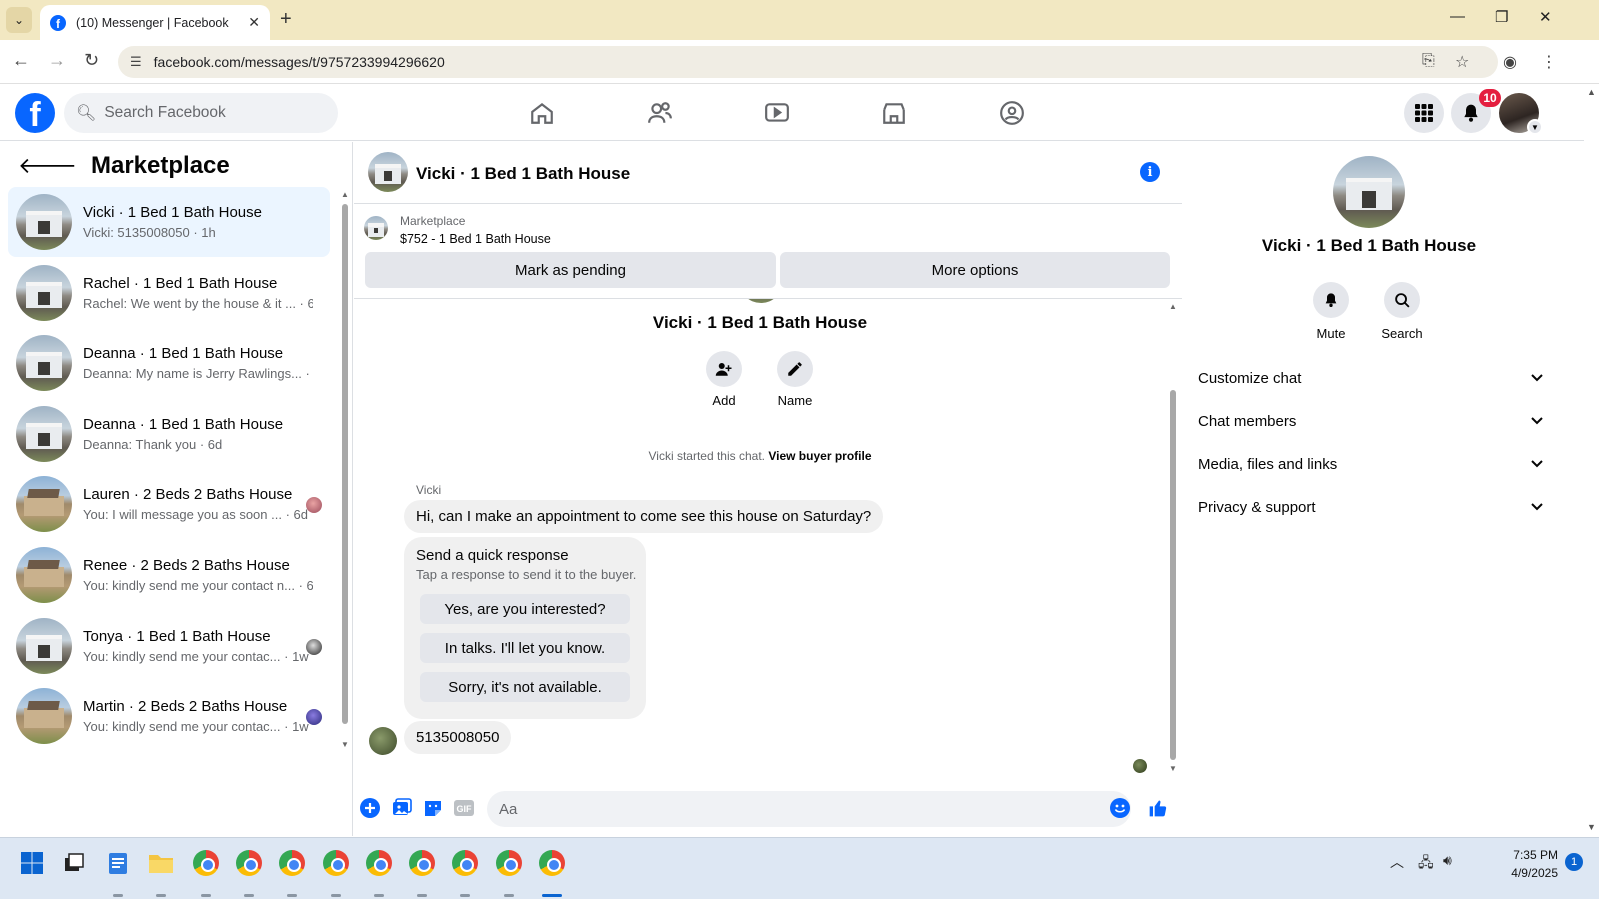 Image resolution: width=1599 pixels, height=899 pixels. Describe the element at coordinates (525, 648) in the screenshot. I see `quick-response-option: In talks. I'll let you know.` at that location.